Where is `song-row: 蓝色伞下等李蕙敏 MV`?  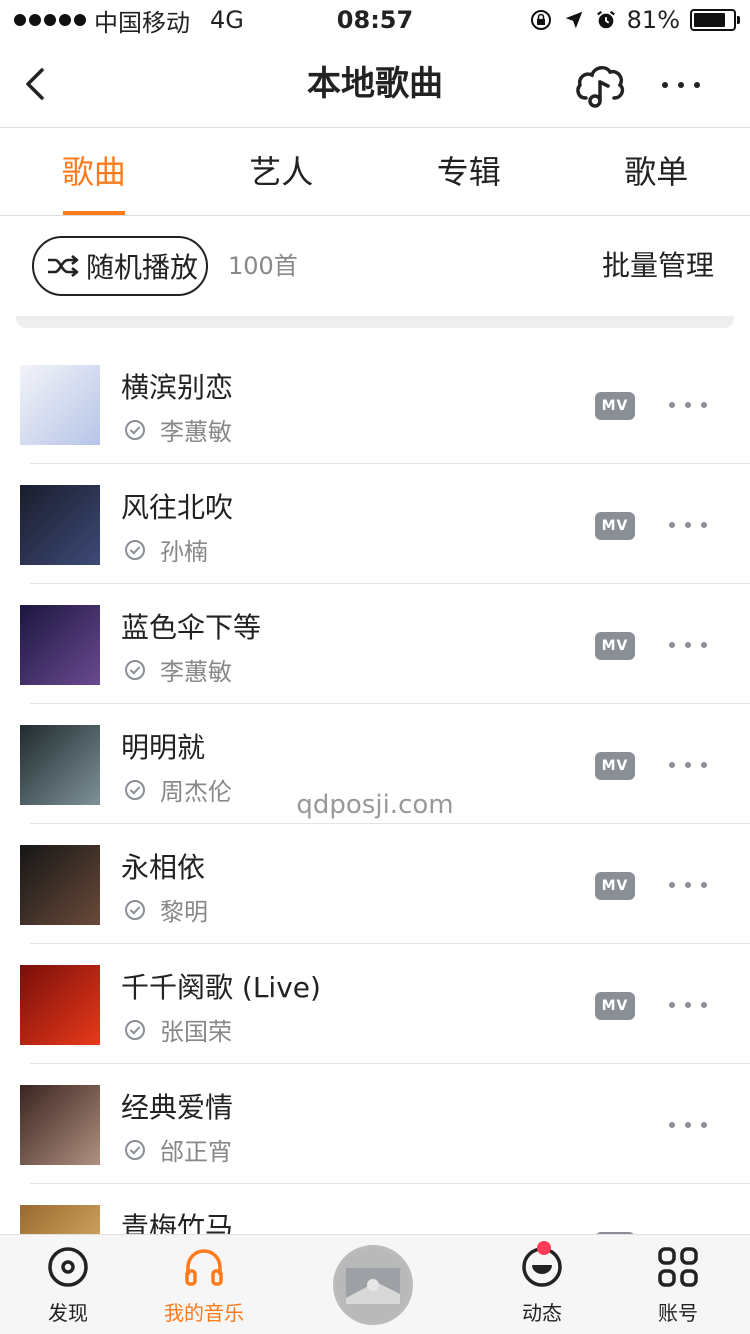
song-row: 蓝色伞下等李蕙敏 MV is located at coordinates (375, 644).